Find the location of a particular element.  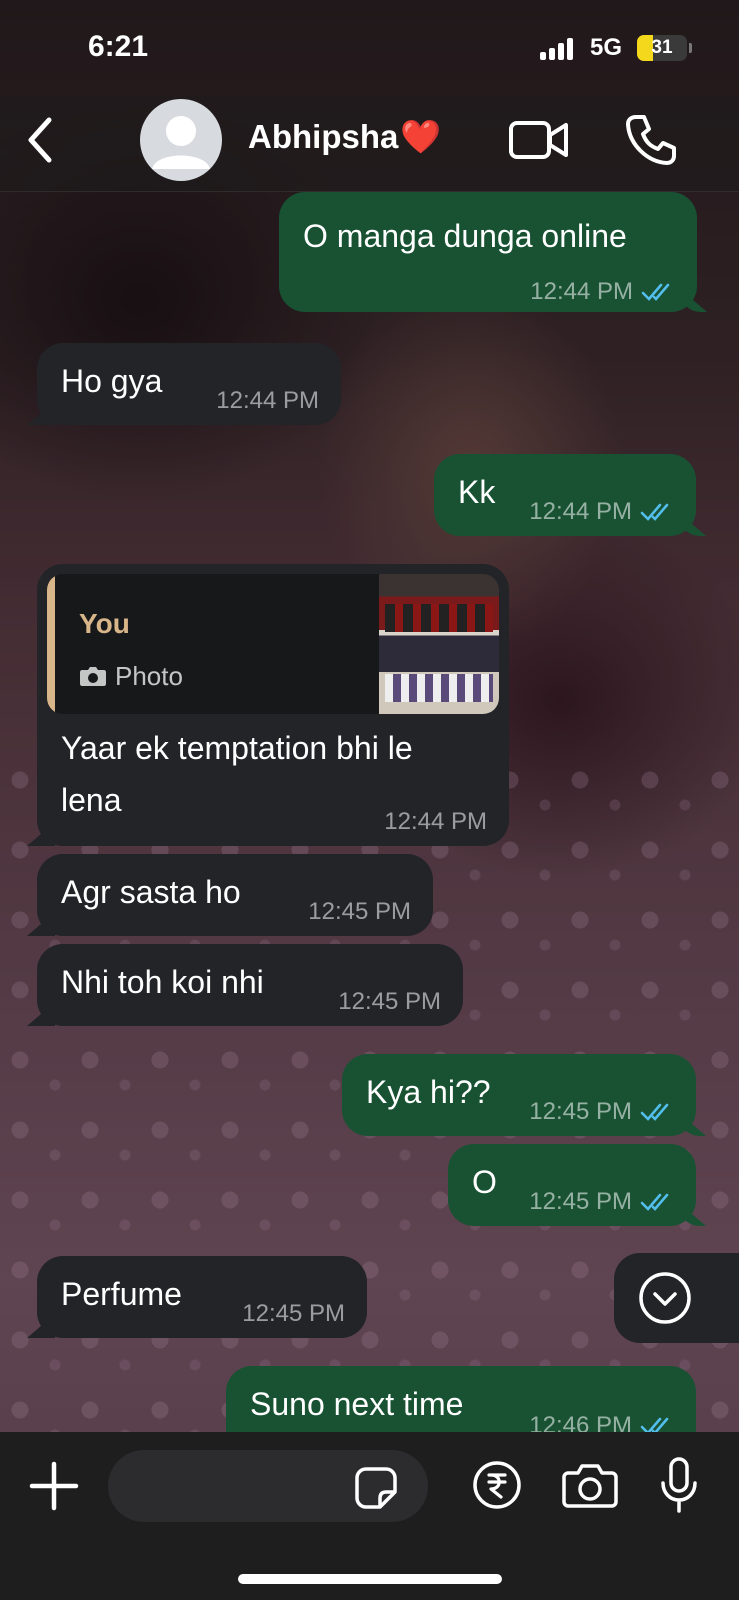

battery-icon: 31 is located at coordinates (662, 48).